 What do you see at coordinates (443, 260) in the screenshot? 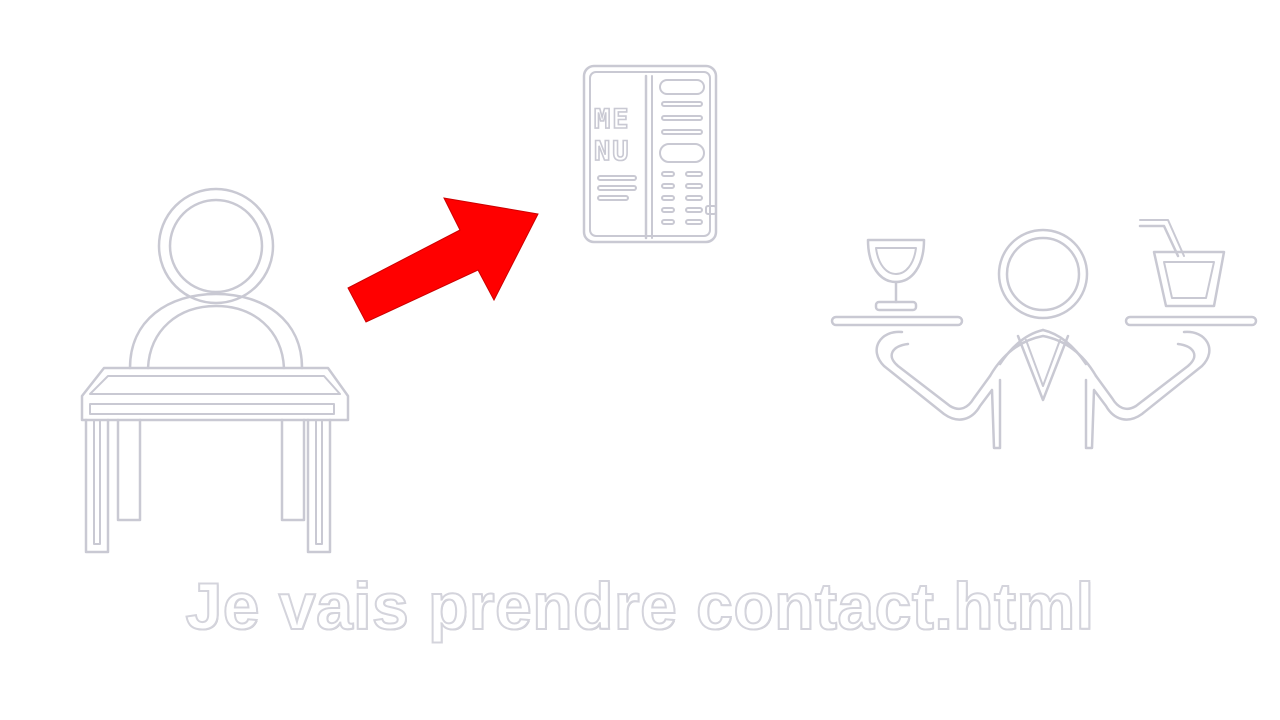
I see `arrow-up-right-icon` at bounding box center [443, 260].